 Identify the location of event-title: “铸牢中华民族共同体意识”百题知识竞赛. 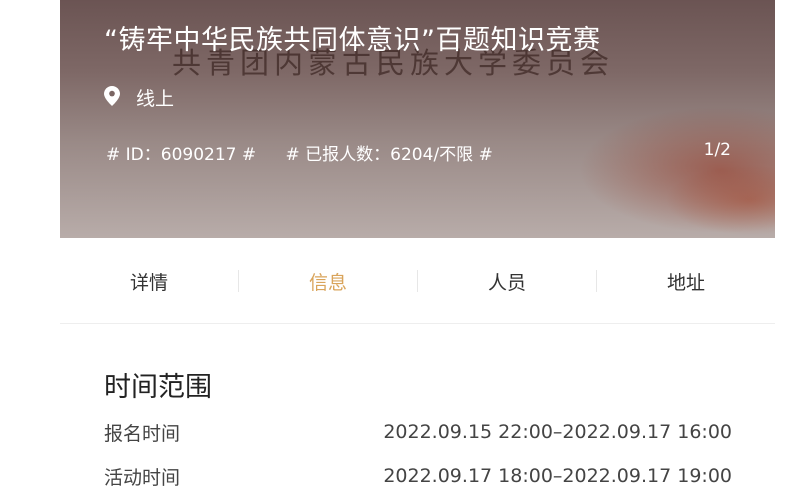
(352, 40).